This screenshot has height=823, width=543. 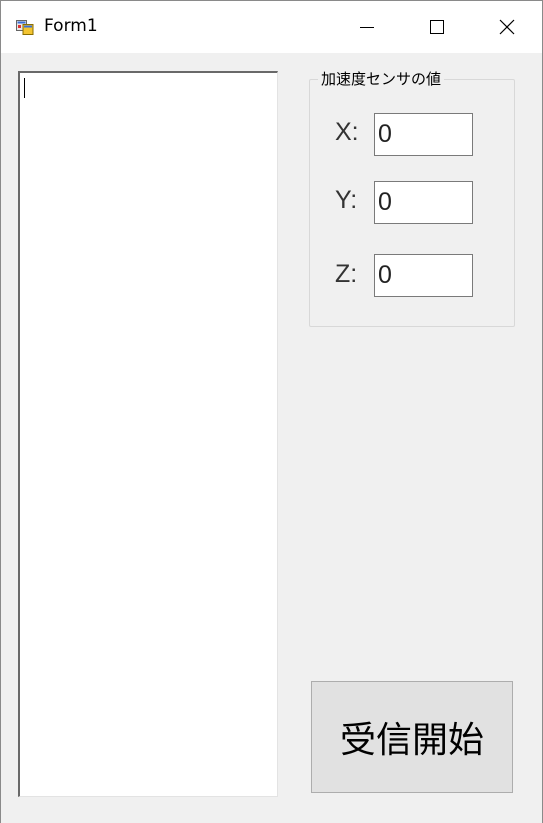 I want to click on start-receive-label: 受信開始, so click(x=411, y=740).